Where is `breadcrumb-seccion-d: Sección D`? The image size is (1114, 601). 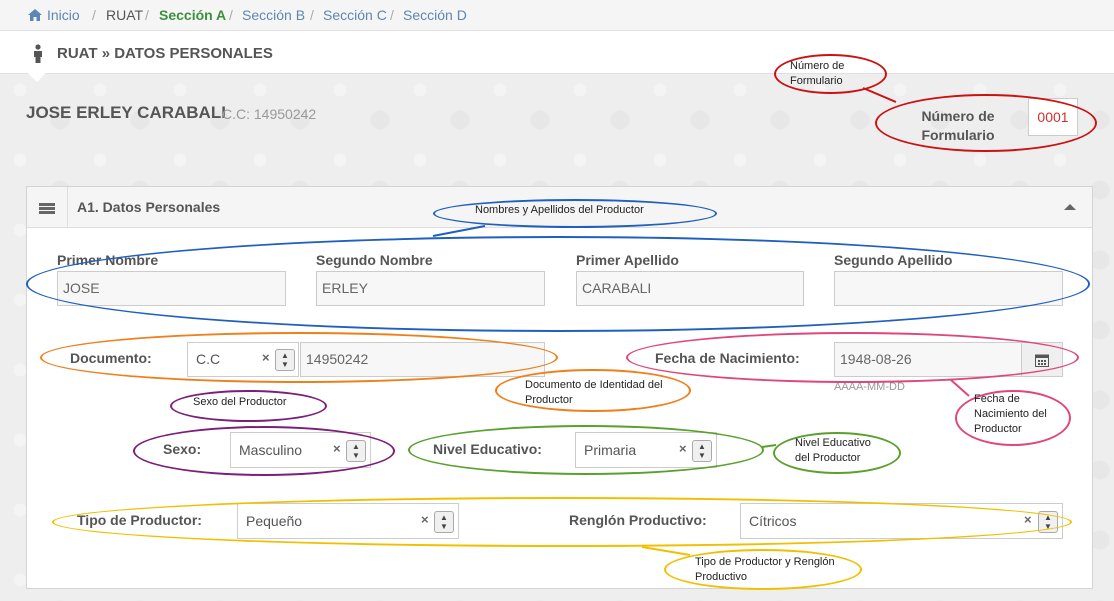
breadcrumb-seccion-d: Sección D is located at coordinates (435, 15).